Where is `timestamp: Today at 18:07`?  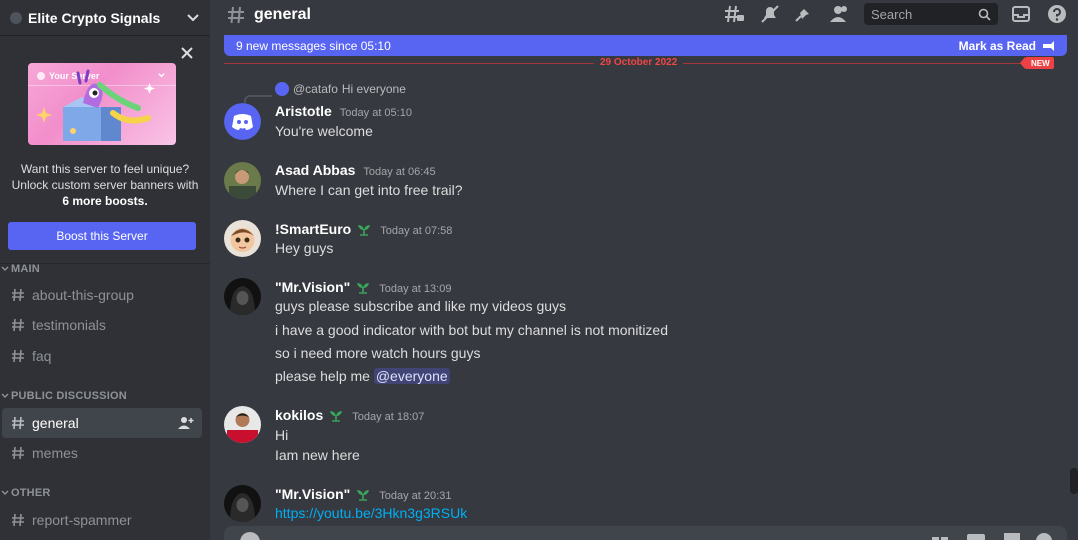
timestamp: Today at 18:07 is located at coordinates (388, 417).